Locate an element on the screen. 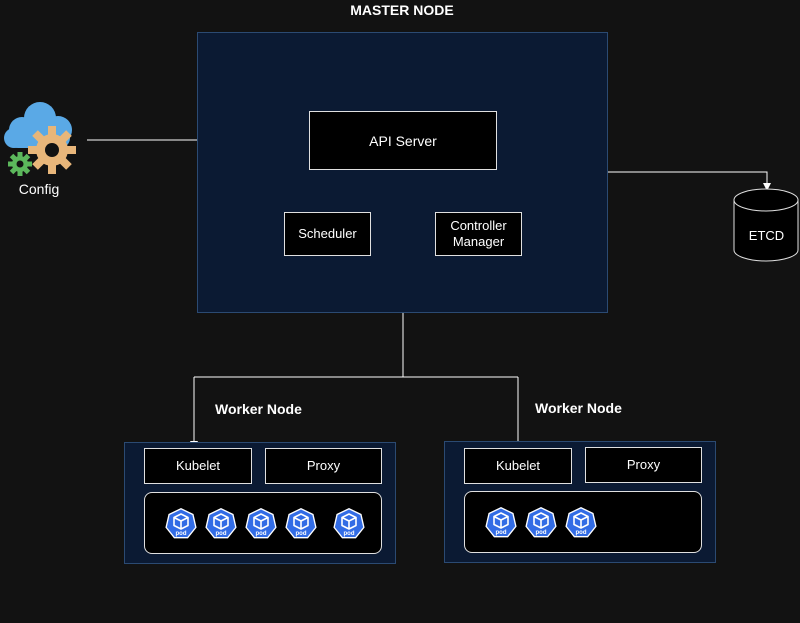  worker-1-proxy-box: Proxy is located at coordinates (323, 466).